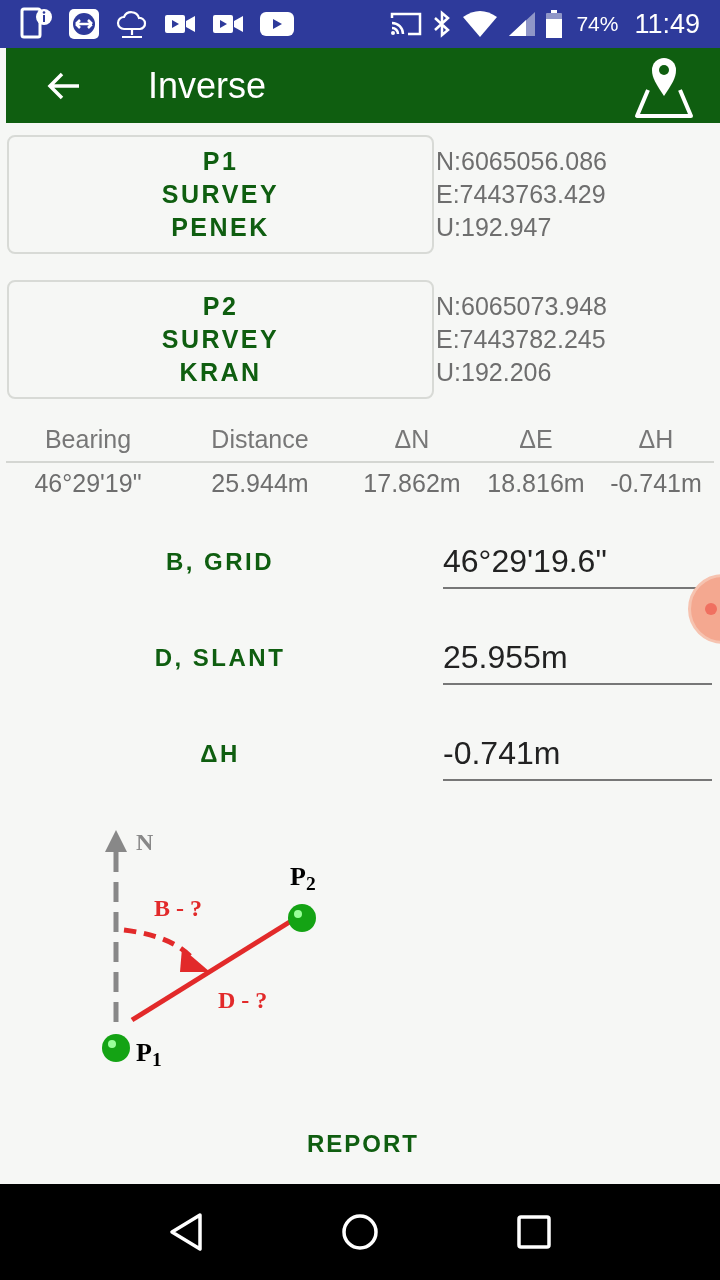  I want to click on table-cell-text: 25.944m, so click(260, 483).